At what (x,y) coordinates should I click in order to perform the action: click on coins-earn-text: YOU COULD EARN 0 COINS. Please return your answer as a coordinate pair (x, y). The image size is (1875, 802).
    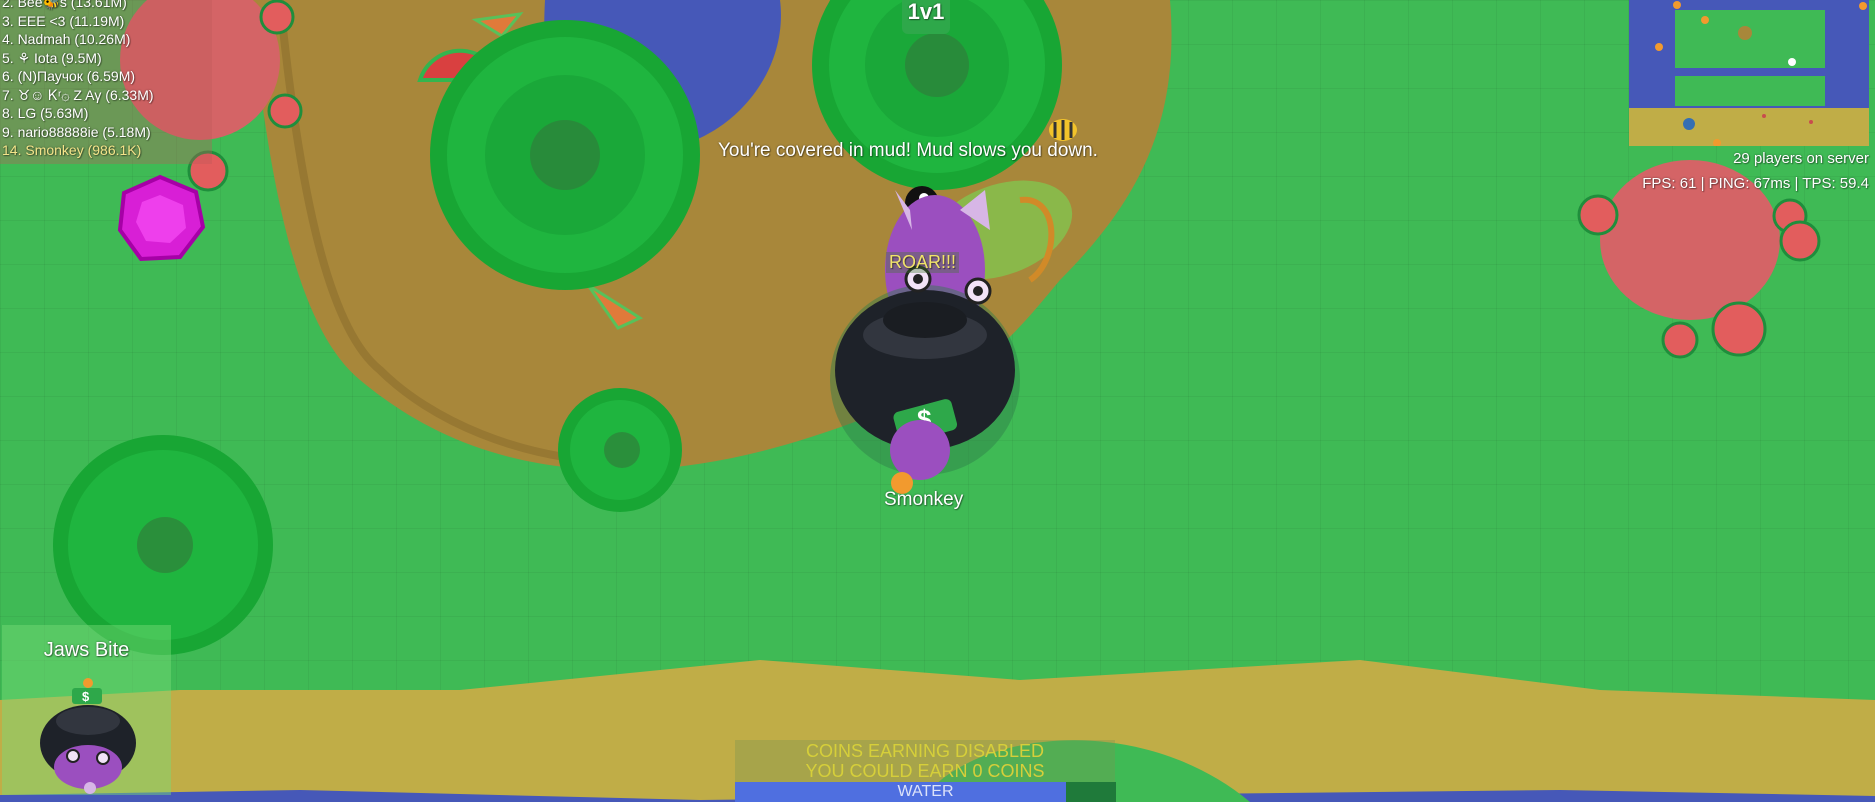
    Looking at the image, I should click on (925, 771).